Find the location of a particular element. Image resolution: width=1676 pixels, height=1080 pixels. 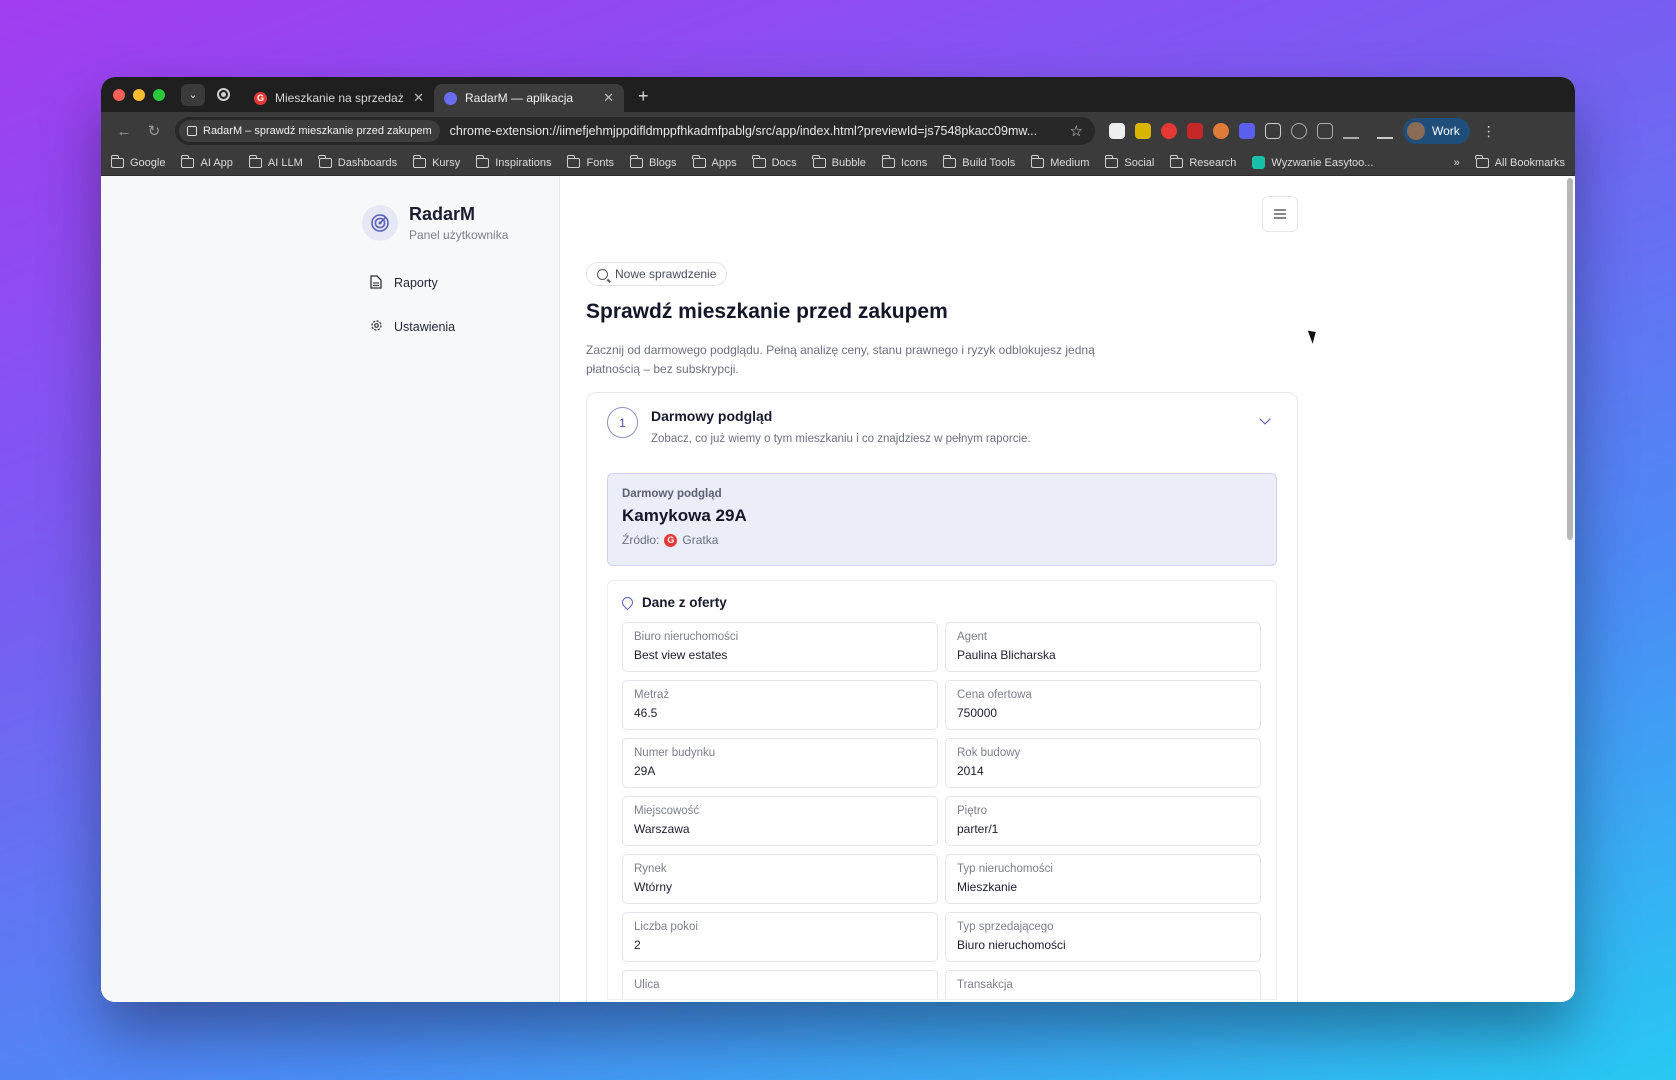

bookmark-item: Medium is located at coordinates (1059, 161).